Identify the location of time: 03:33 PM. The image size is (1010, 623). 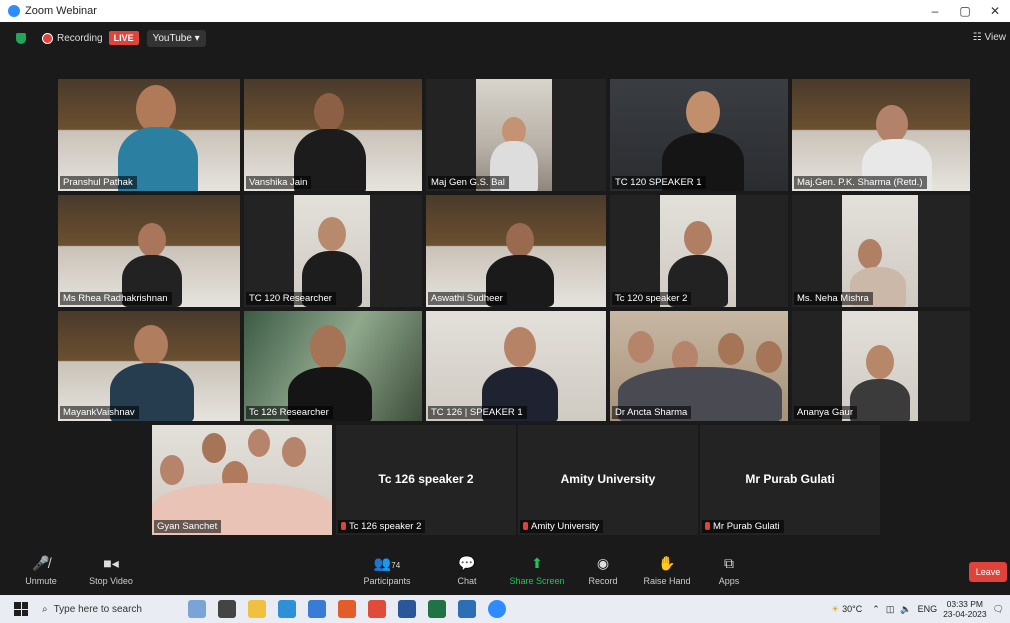
(965, 604).